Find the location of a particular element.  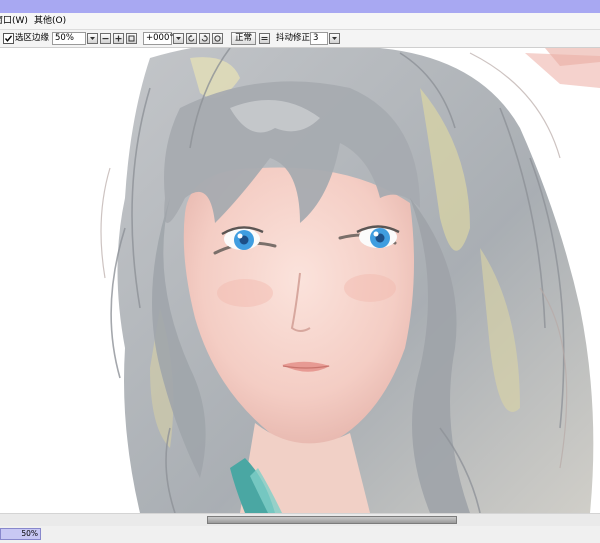

stabilizer-select: 3 is located at coordinates (319, 38).